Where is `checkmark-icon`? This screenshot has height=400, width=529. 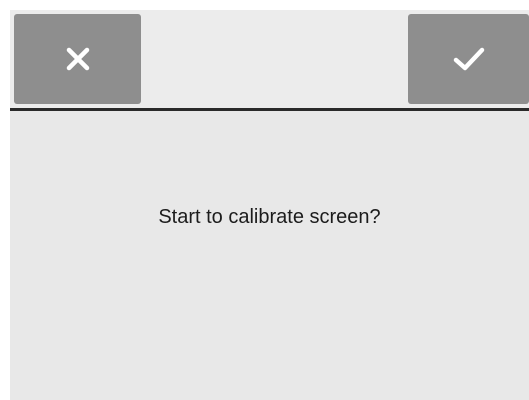
checkmark-icon is located at coordinates (469, 59).